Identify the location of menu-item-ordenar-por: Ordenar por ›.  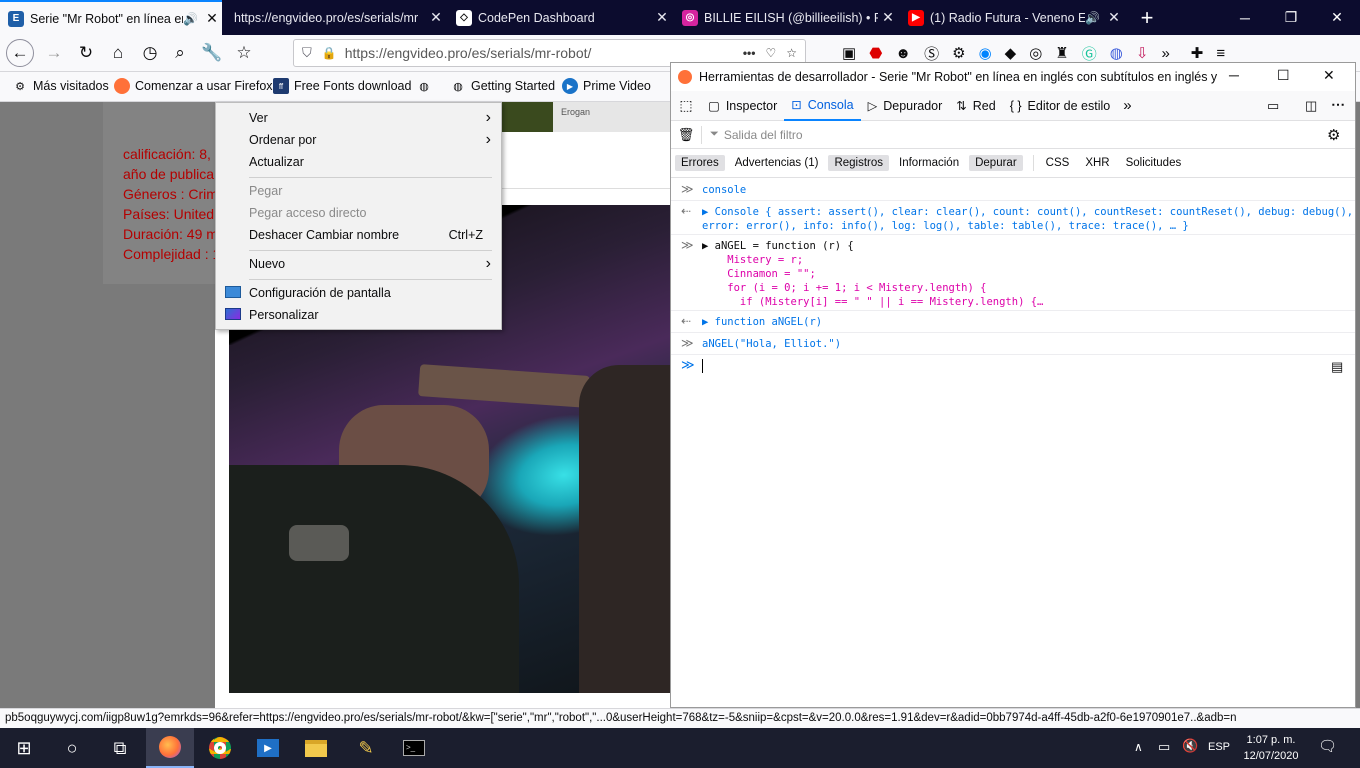
(358, 140).